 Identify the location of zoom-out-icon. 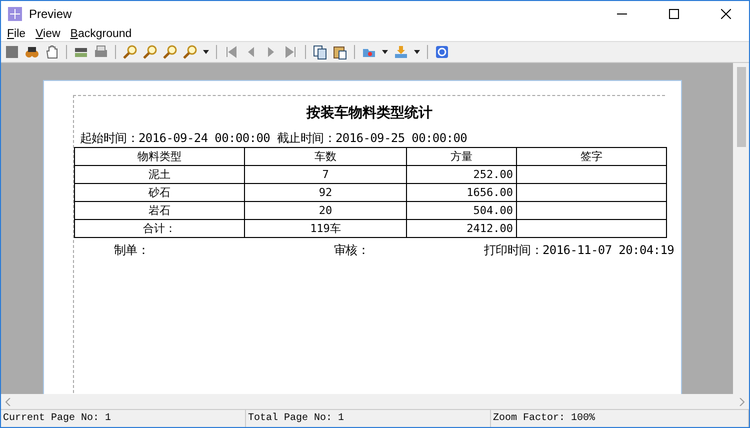
(170, 52).